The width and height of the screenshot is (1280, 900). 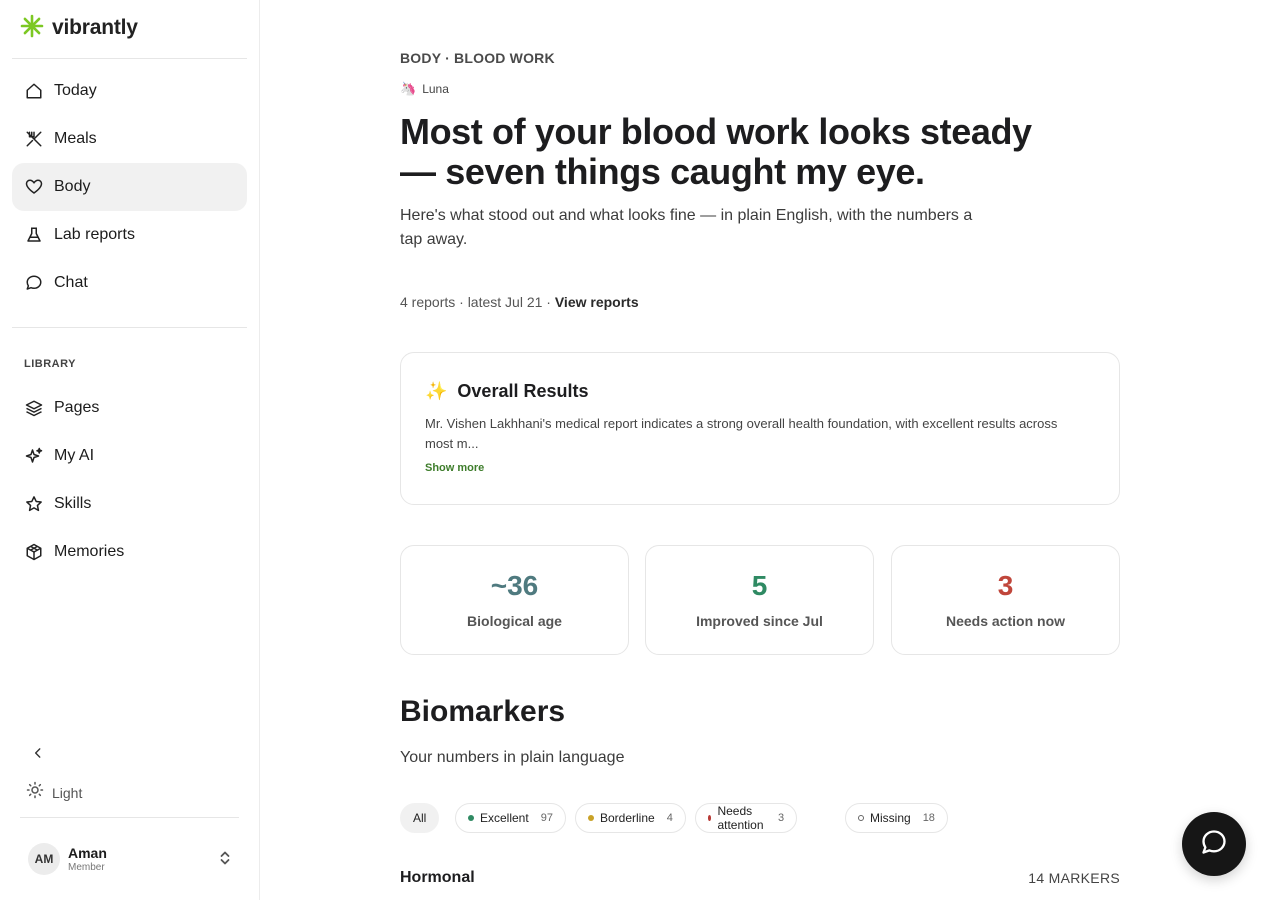 I want to click on nav-item-memories: Memories, so click(x=129, y=552).